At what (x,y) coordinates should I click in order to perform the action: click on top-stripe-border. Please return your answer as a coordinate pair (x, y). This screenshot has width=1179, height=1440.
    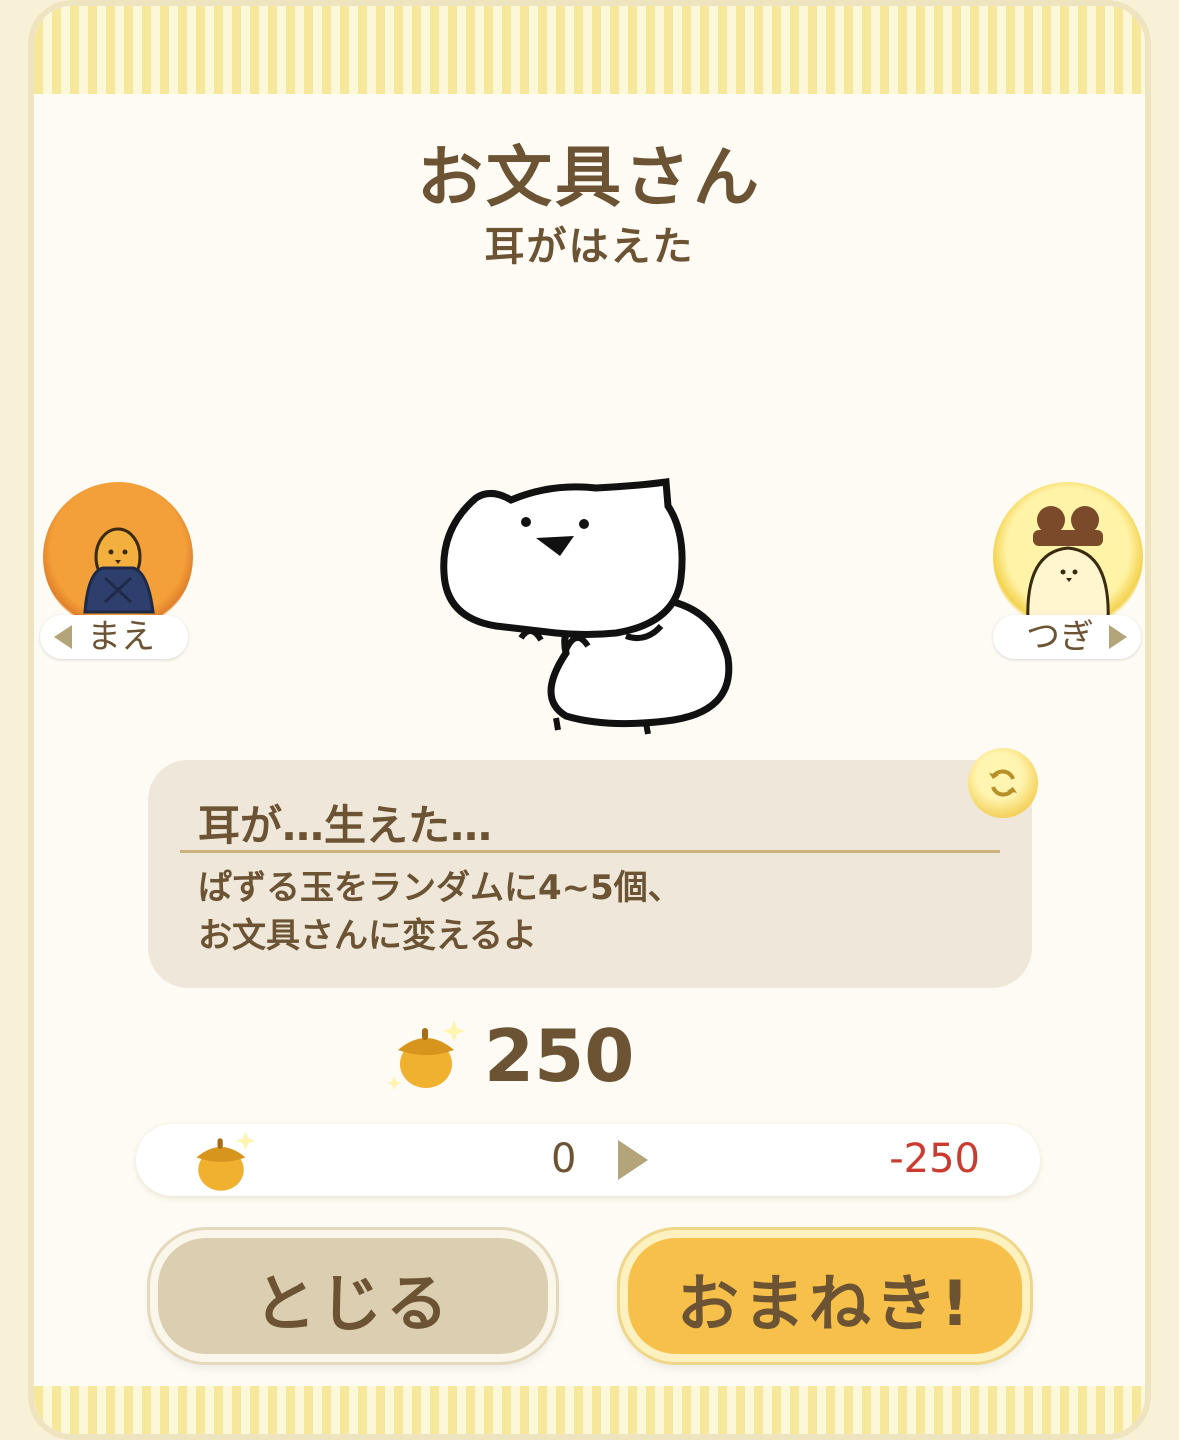
    Looking at the image, I should click on (589, 50).